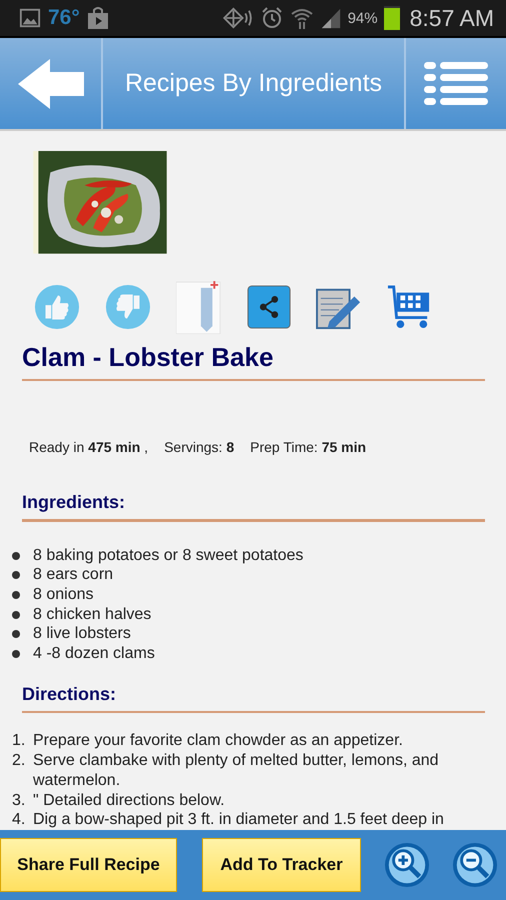 The width and height of the screenshot is (506, 900). Describe the element at coordinates (308, 447) in the screenshot. I see `recipe-info: Prep Time: 75 min` at that location.